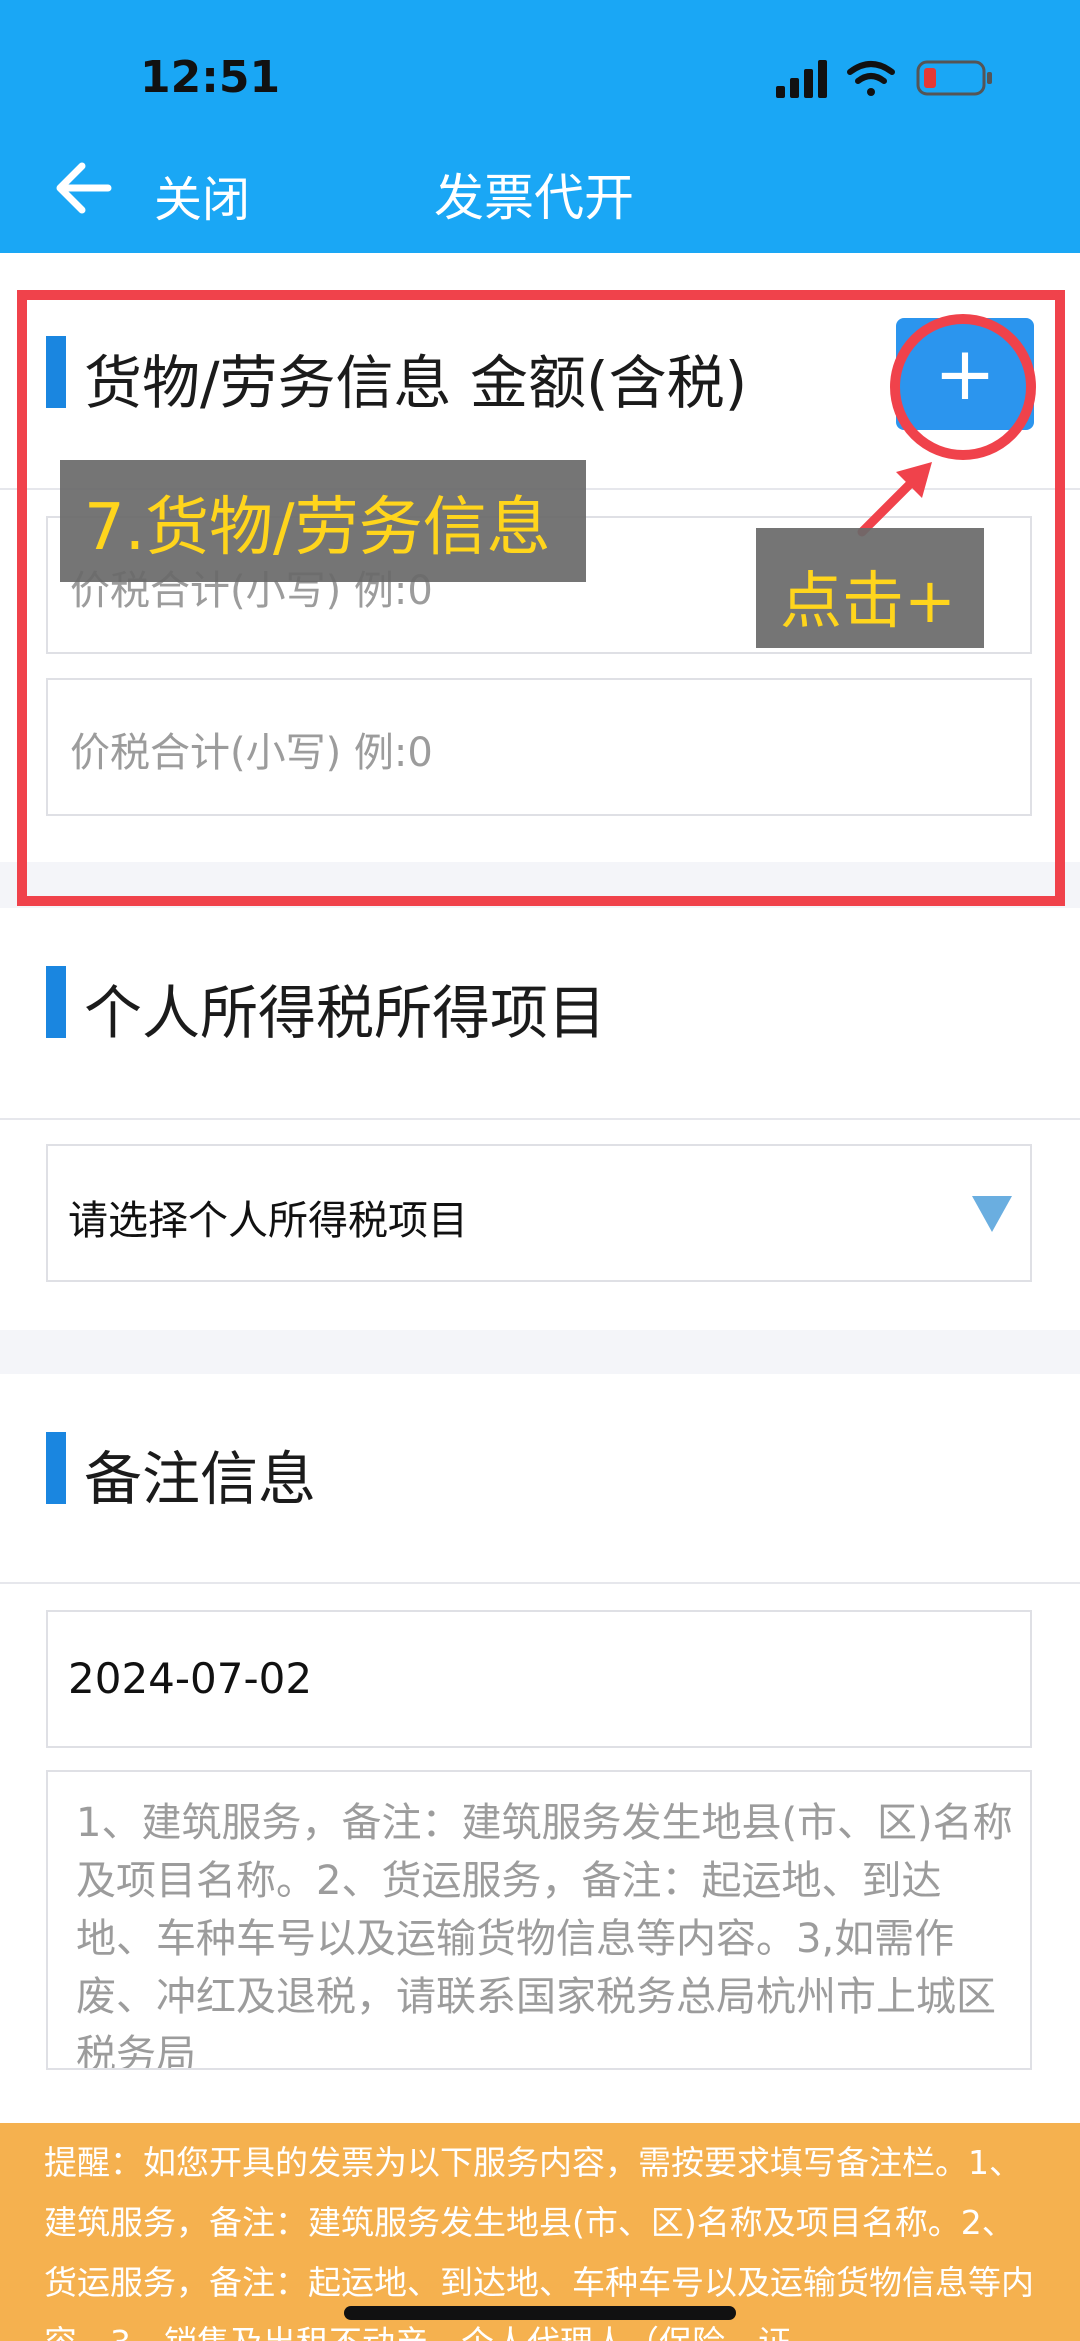 This screenshot has height=2341, width=1080. I want to click on wifi-icon, so click(871, 78).